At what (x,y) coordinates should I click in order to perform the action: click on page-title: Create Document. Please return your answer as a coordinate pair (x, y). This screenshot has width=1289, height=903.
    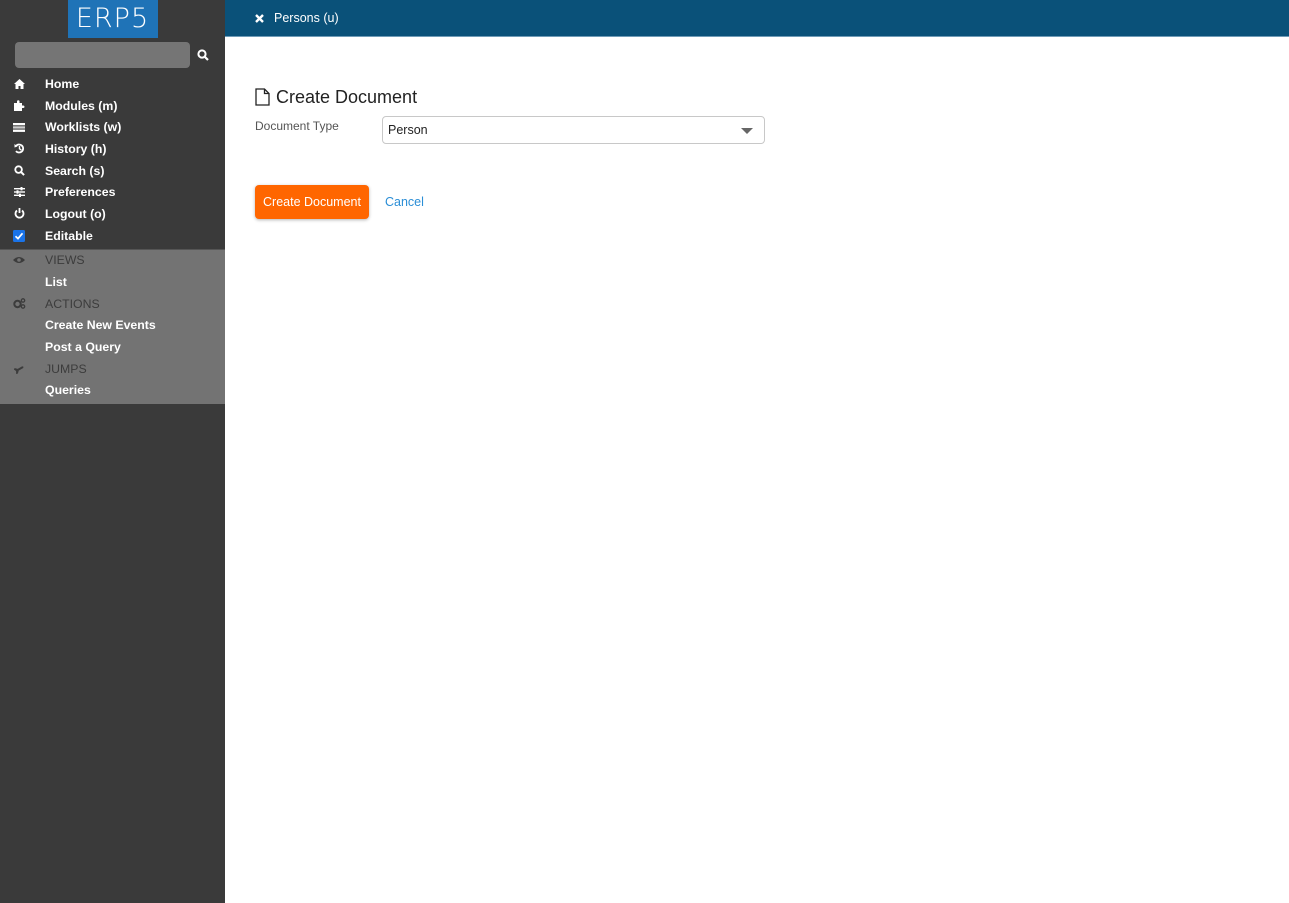
    Looking at the image, I should click on (510, 97).